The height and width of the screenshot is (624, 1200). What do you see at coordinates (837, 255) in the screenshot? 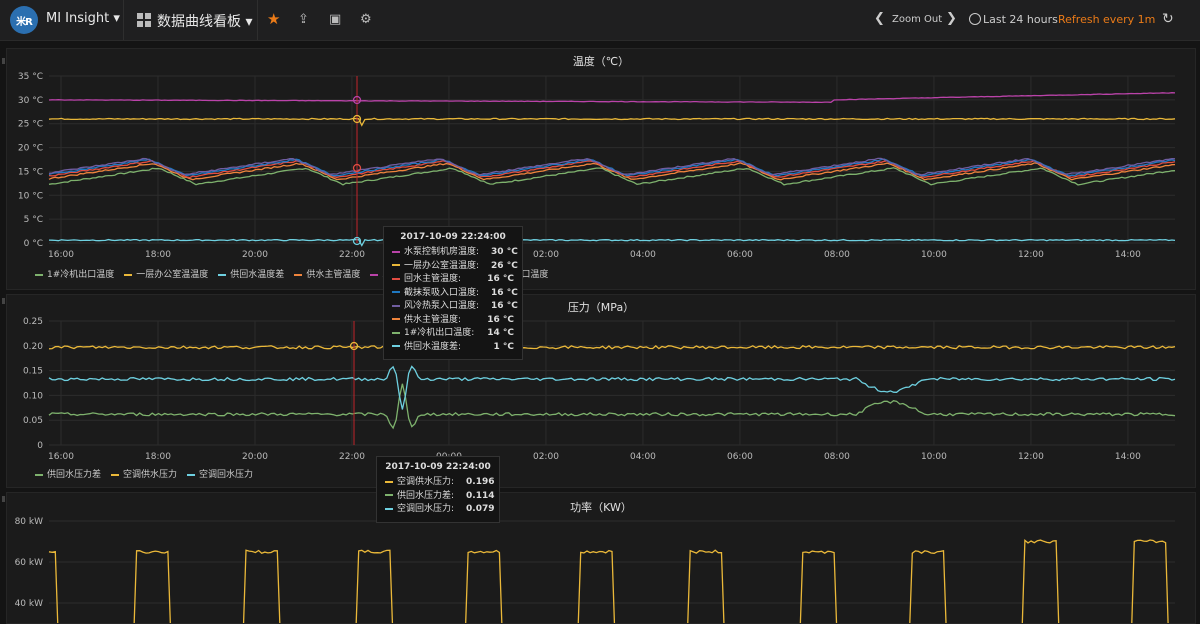
I see `x-tick-label: 08:00` at bounding box center [837, 255].